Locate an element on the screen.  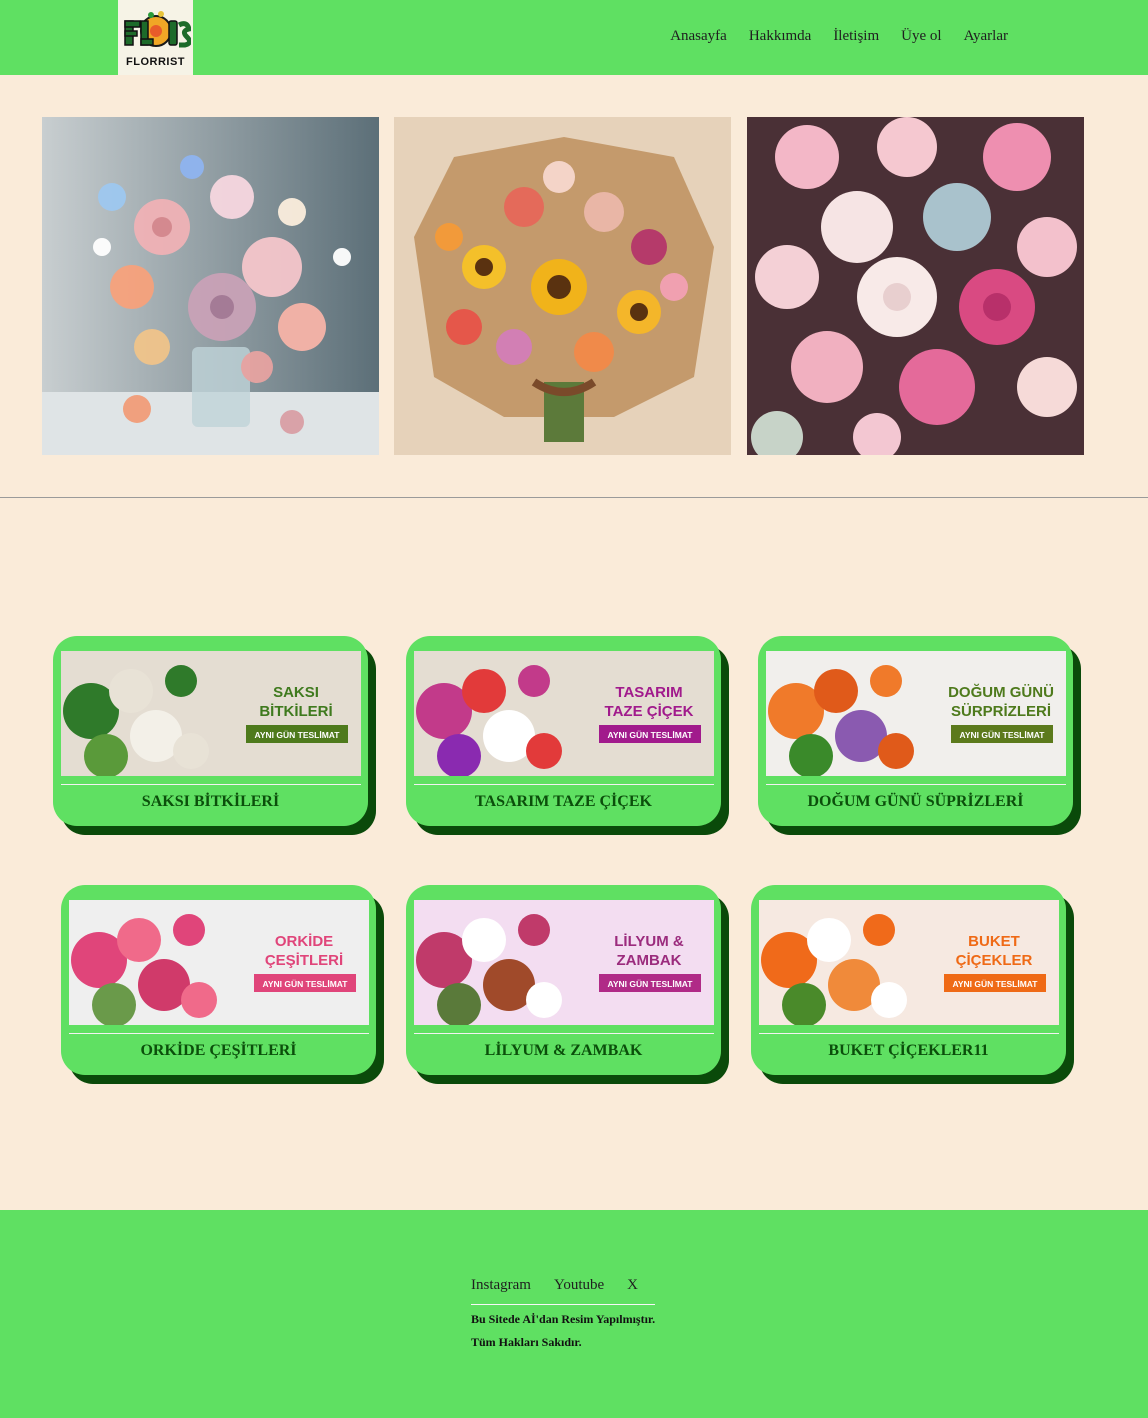
category-label: TASARIM TAZE ÇİÇEK is located at coordinates (563, 802).